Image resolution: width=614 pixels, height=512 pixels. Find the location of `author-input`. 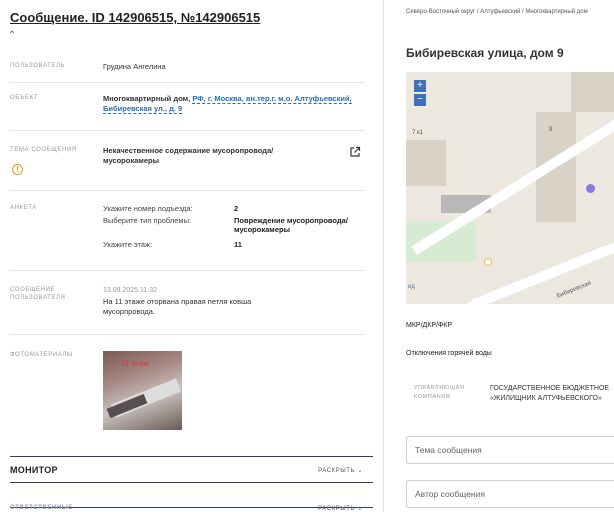

author-input is located at coordinates (510, 494).